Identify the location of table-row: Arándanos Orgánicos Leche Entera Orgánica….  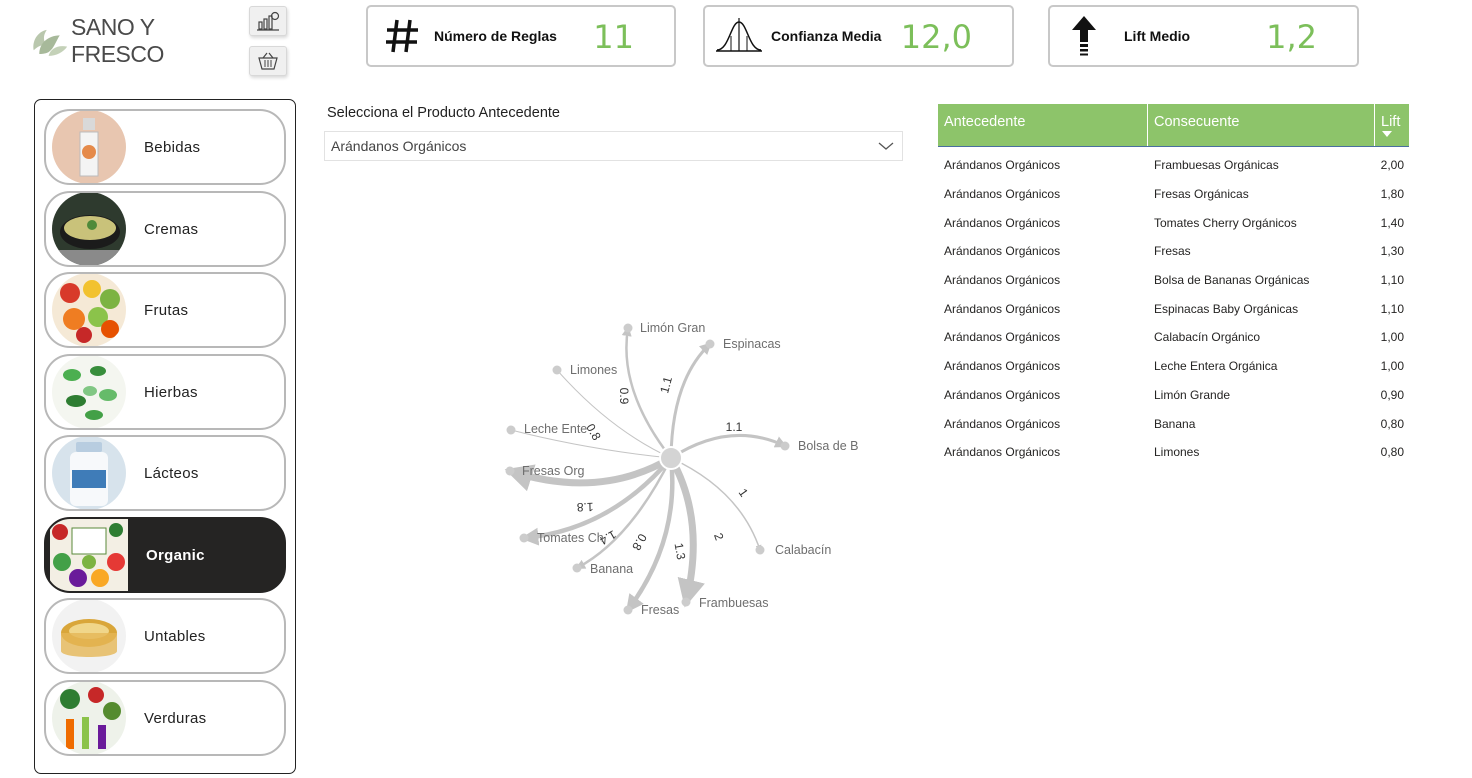
(1173, 366).